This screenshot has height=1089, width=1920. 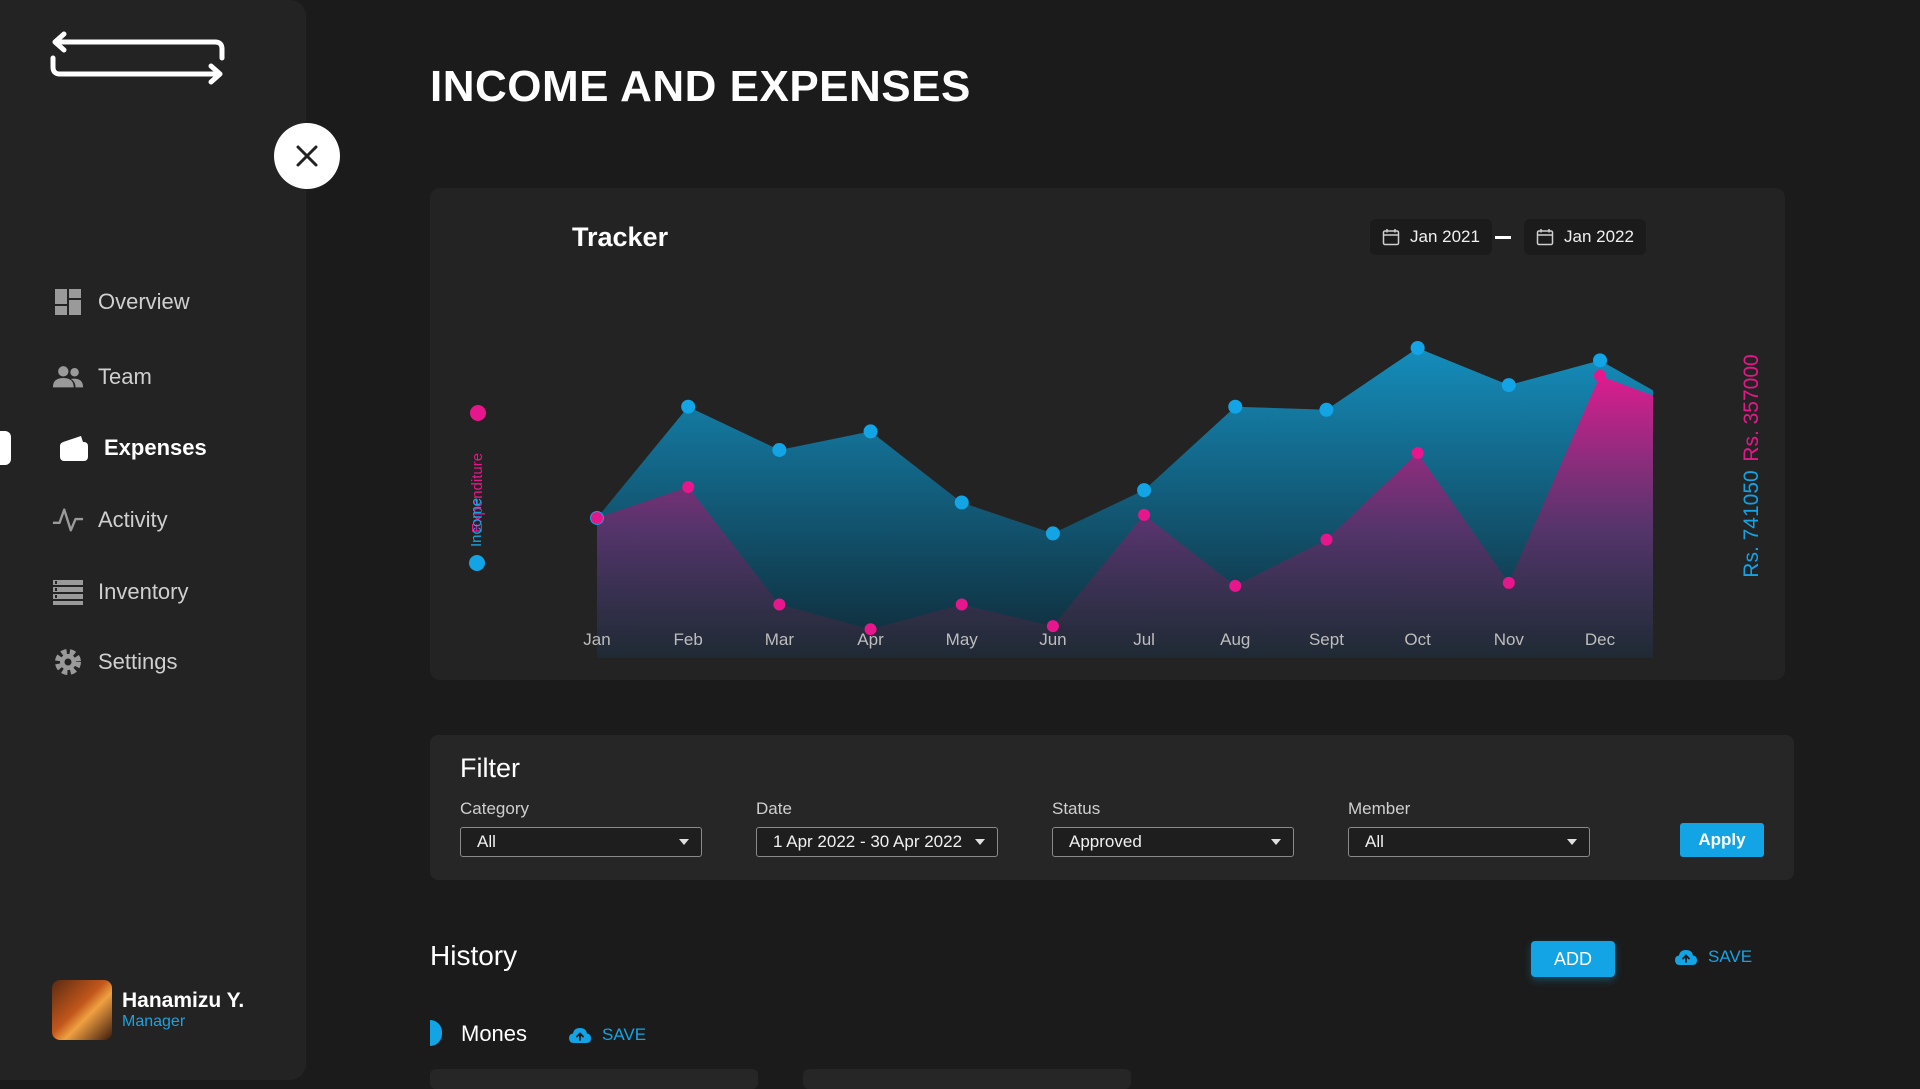 I want to click on x-tick-label: May, so click(x=962, y=639).